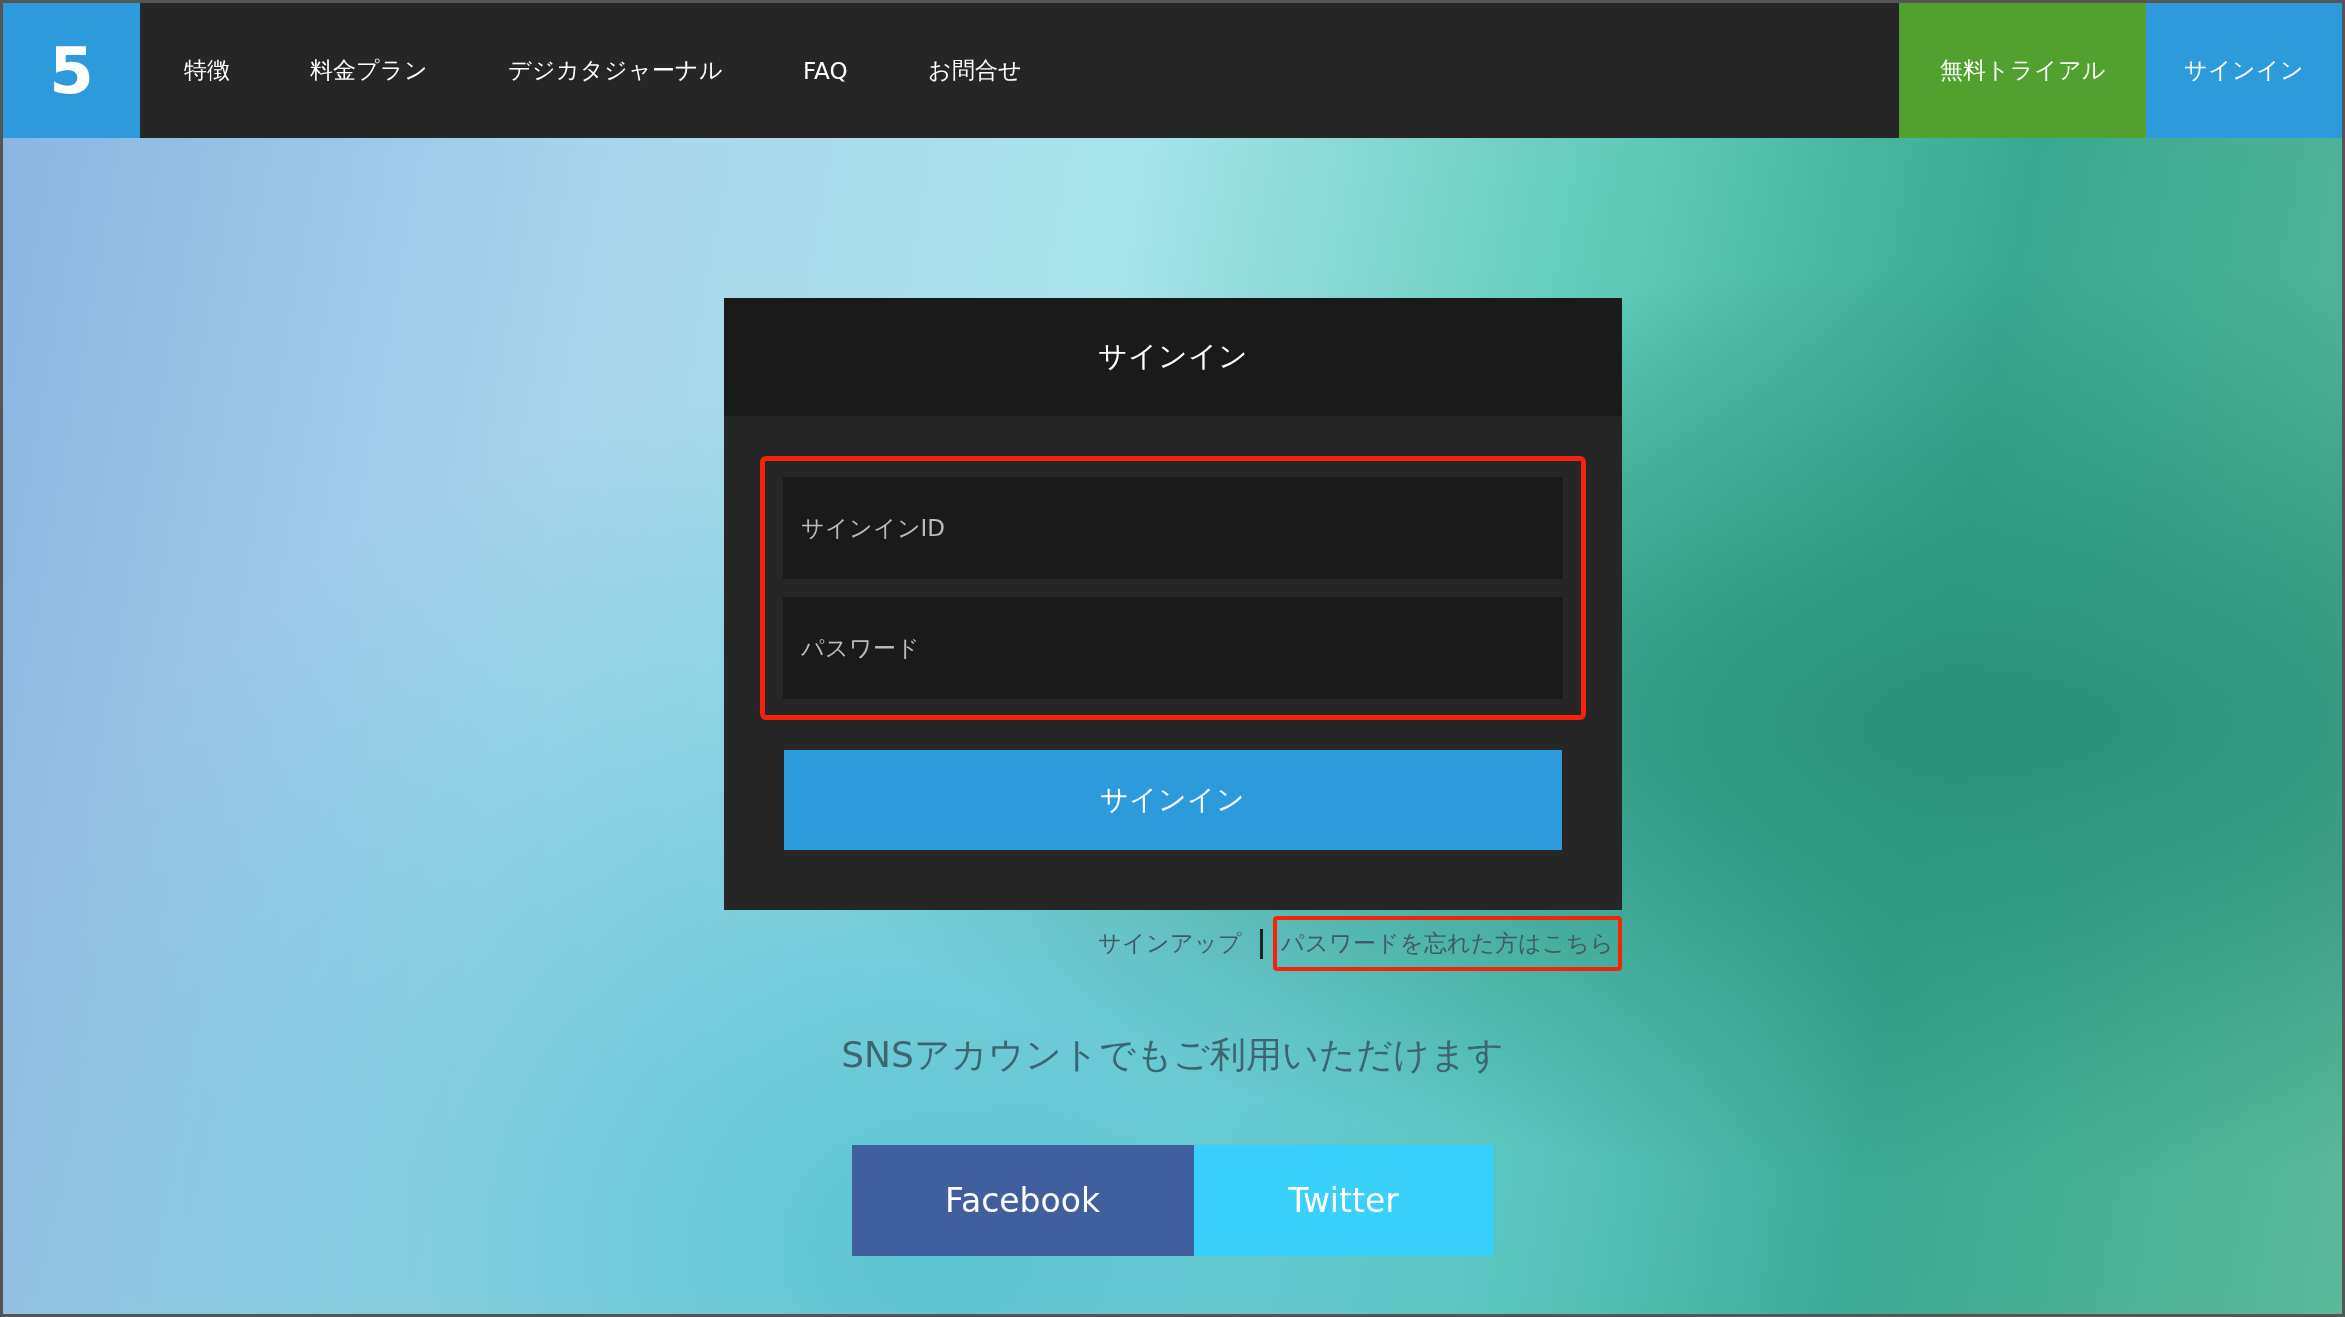 The width and height of the screenshot is (2345, 1317). What do you see at coordinates (207, 70) in the screenshot?
I see `nav-link: 特徴` at bounding box center [207, 70].